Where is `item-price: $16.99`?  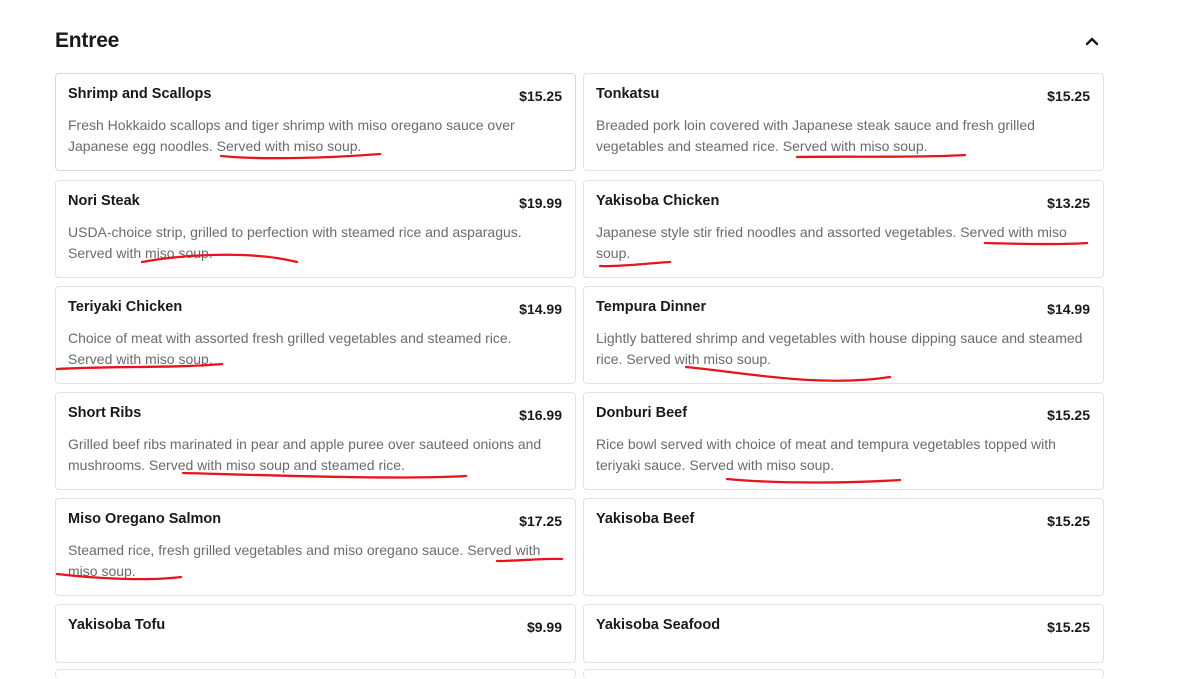 item-price: $16.99 is located at coordinates (540, 415).